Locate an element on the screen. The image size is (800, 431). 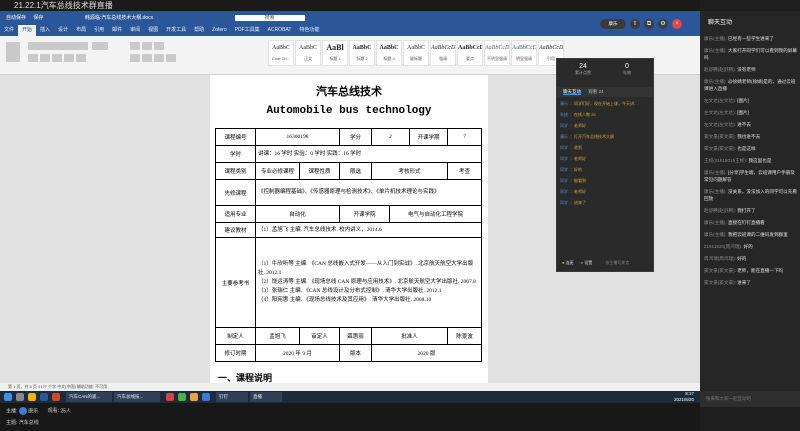
tab-pdf: PDF工具集 is located at coordinates (247, 30).